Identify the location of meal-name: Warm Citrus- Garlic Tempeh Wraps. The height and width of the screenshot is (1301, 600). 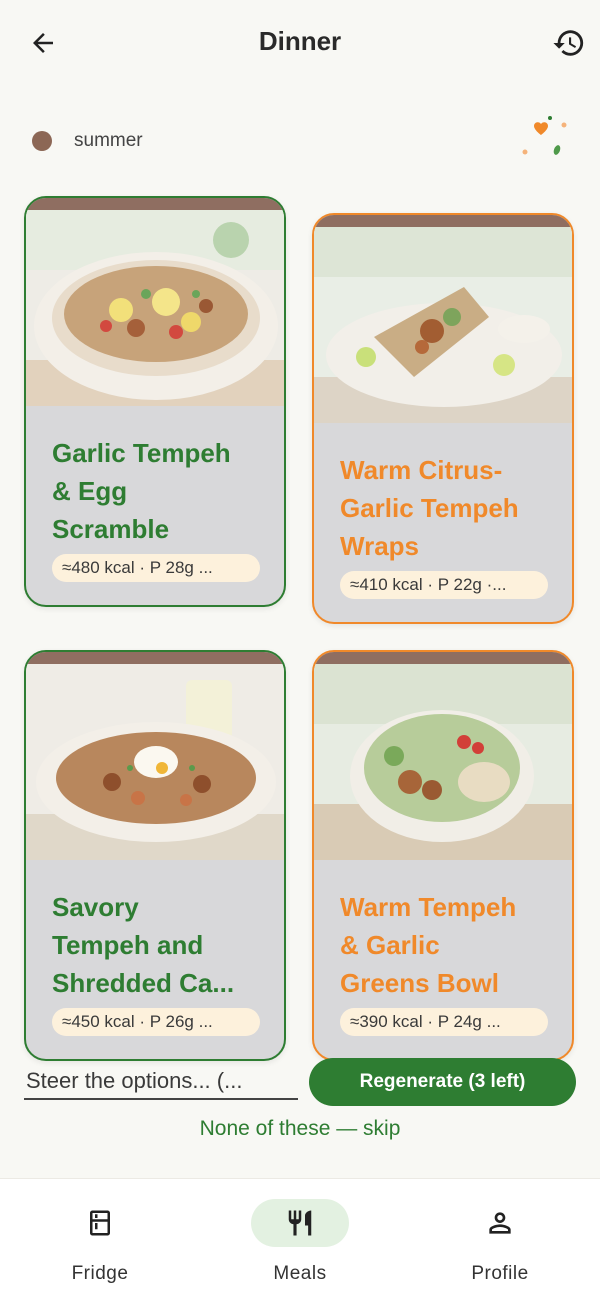
(447, 508).